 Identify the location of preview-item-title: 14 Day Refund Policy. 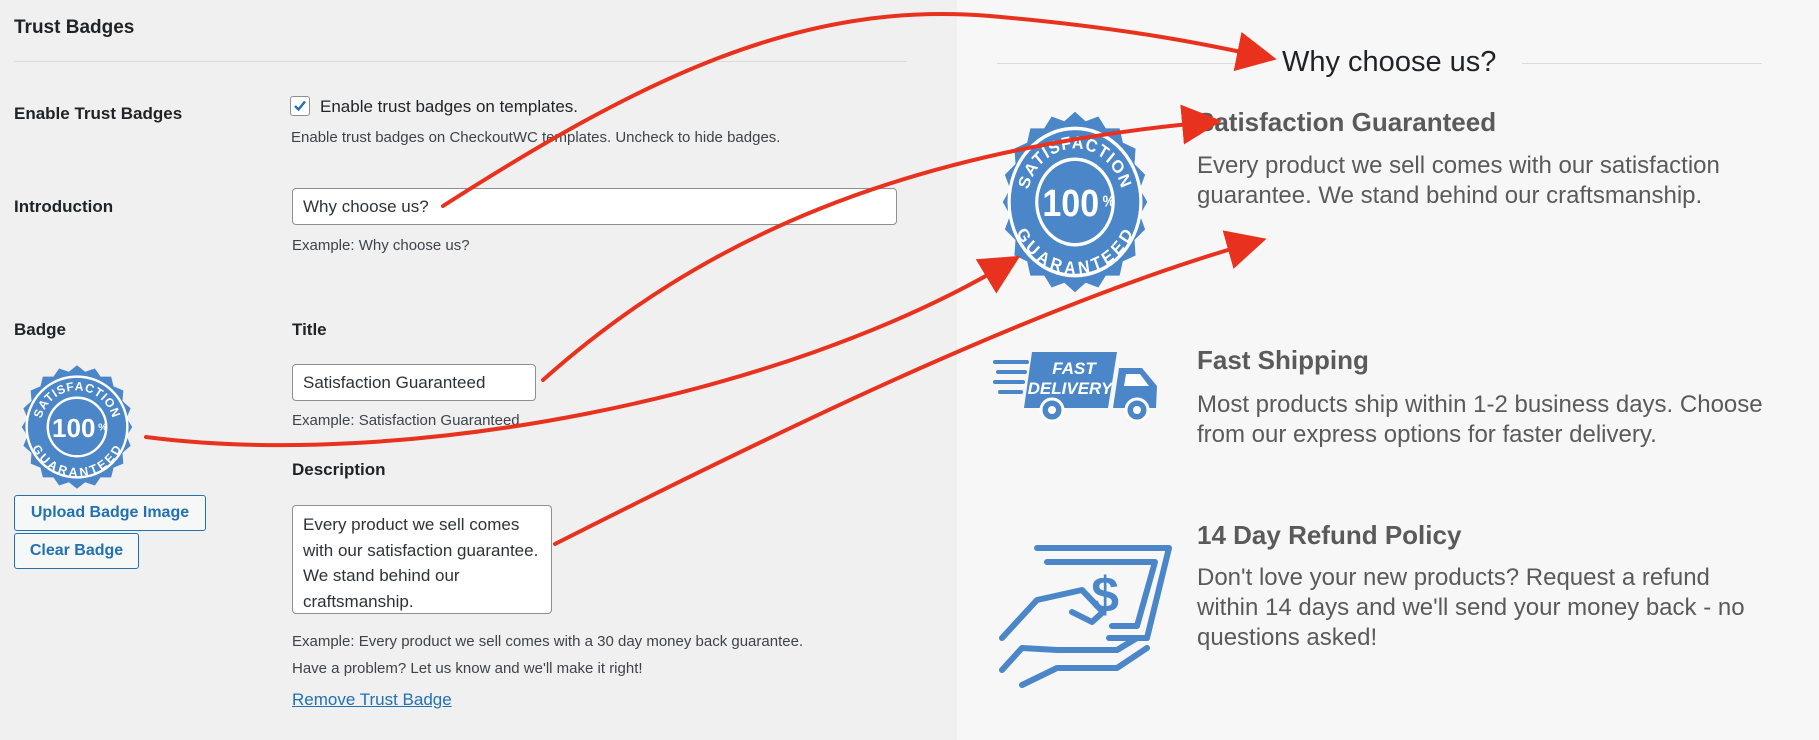
(1329, 535).